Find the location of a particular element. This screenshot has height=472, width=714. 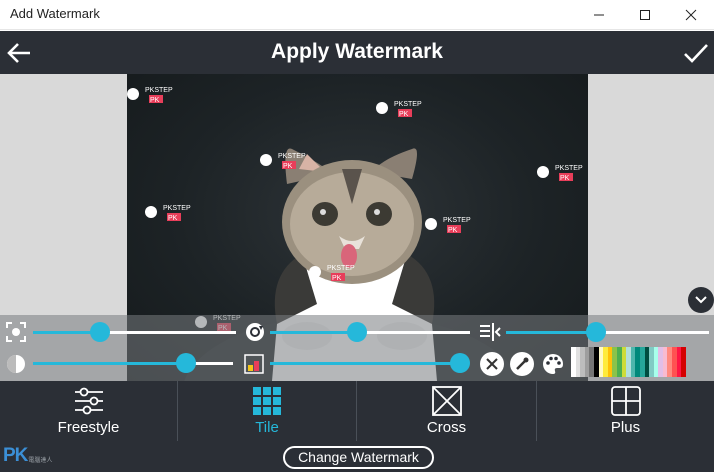

color-slider-fill is located at coordinates (365, 363).